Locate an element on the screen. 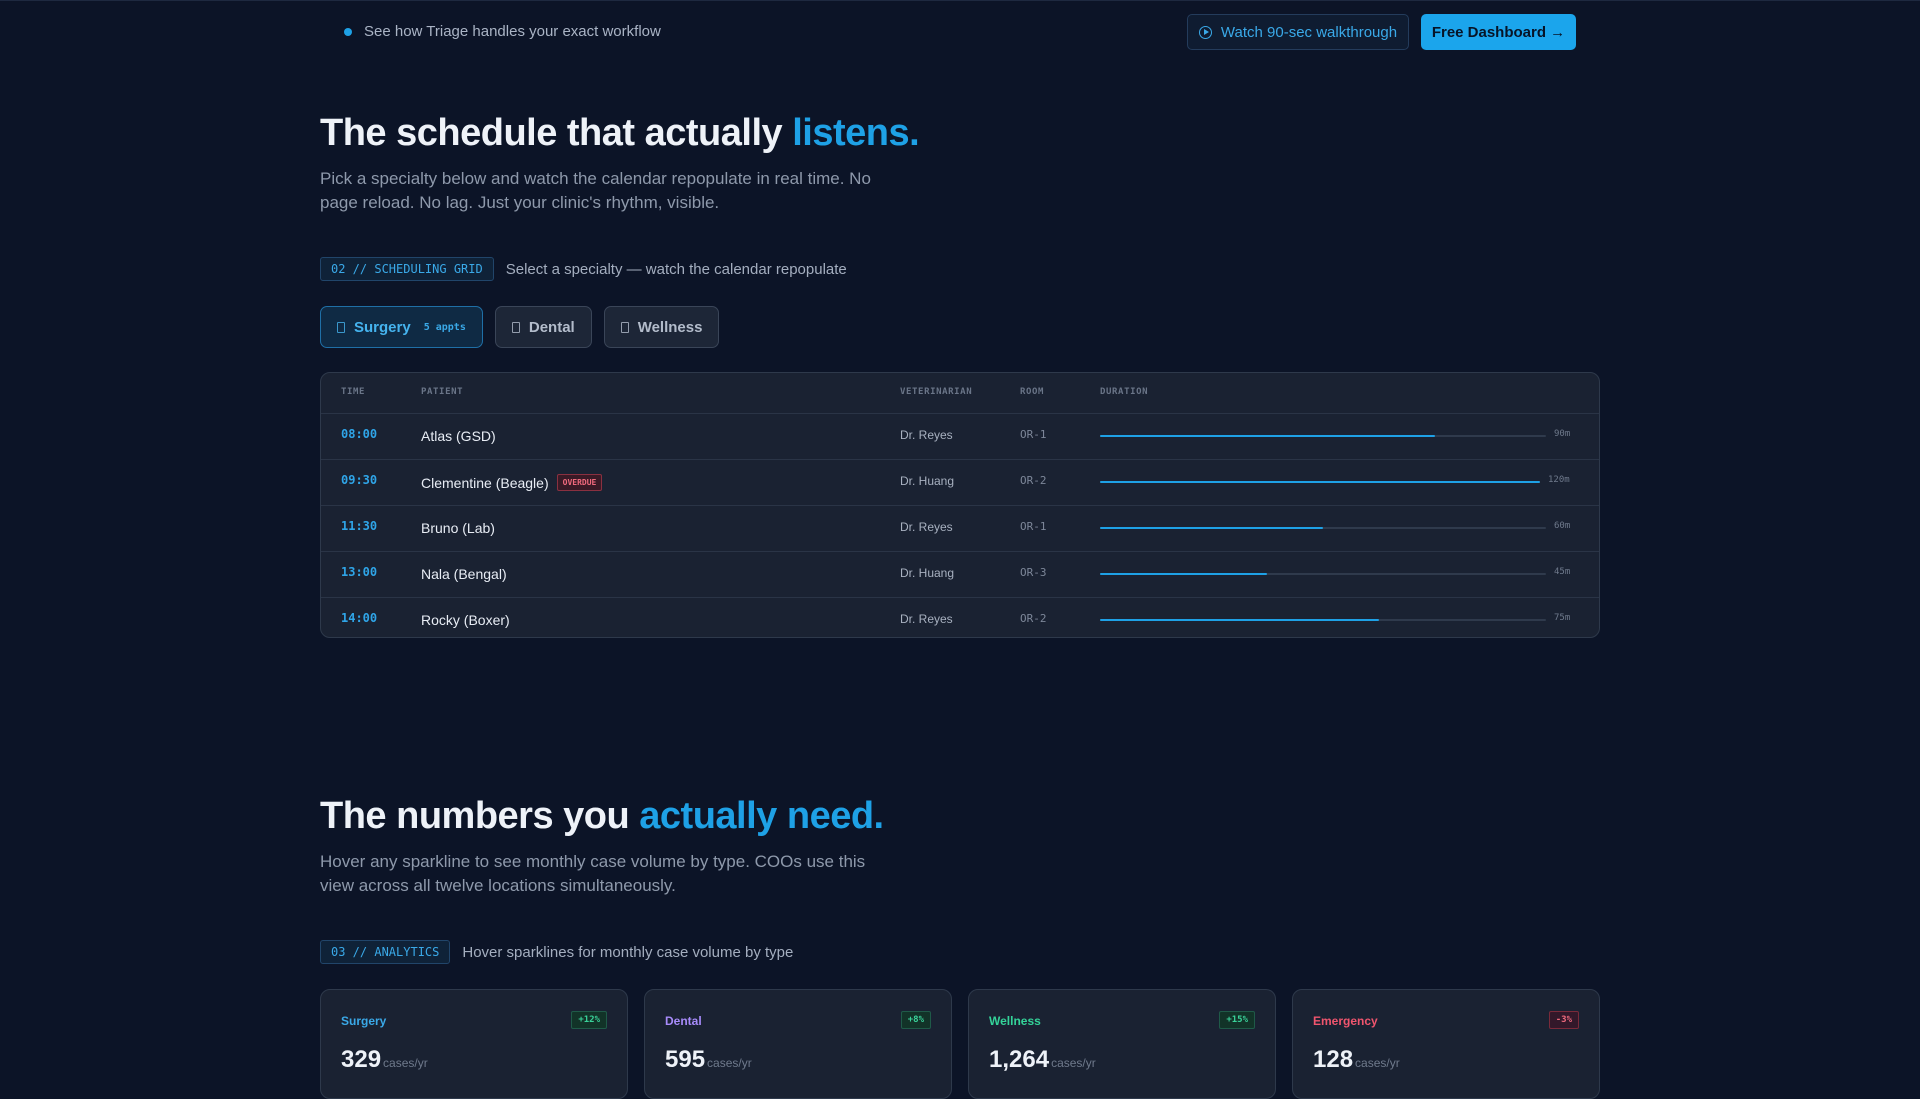  tab-surgery: Surgery 5 appts is located at coordinates (401, 327).